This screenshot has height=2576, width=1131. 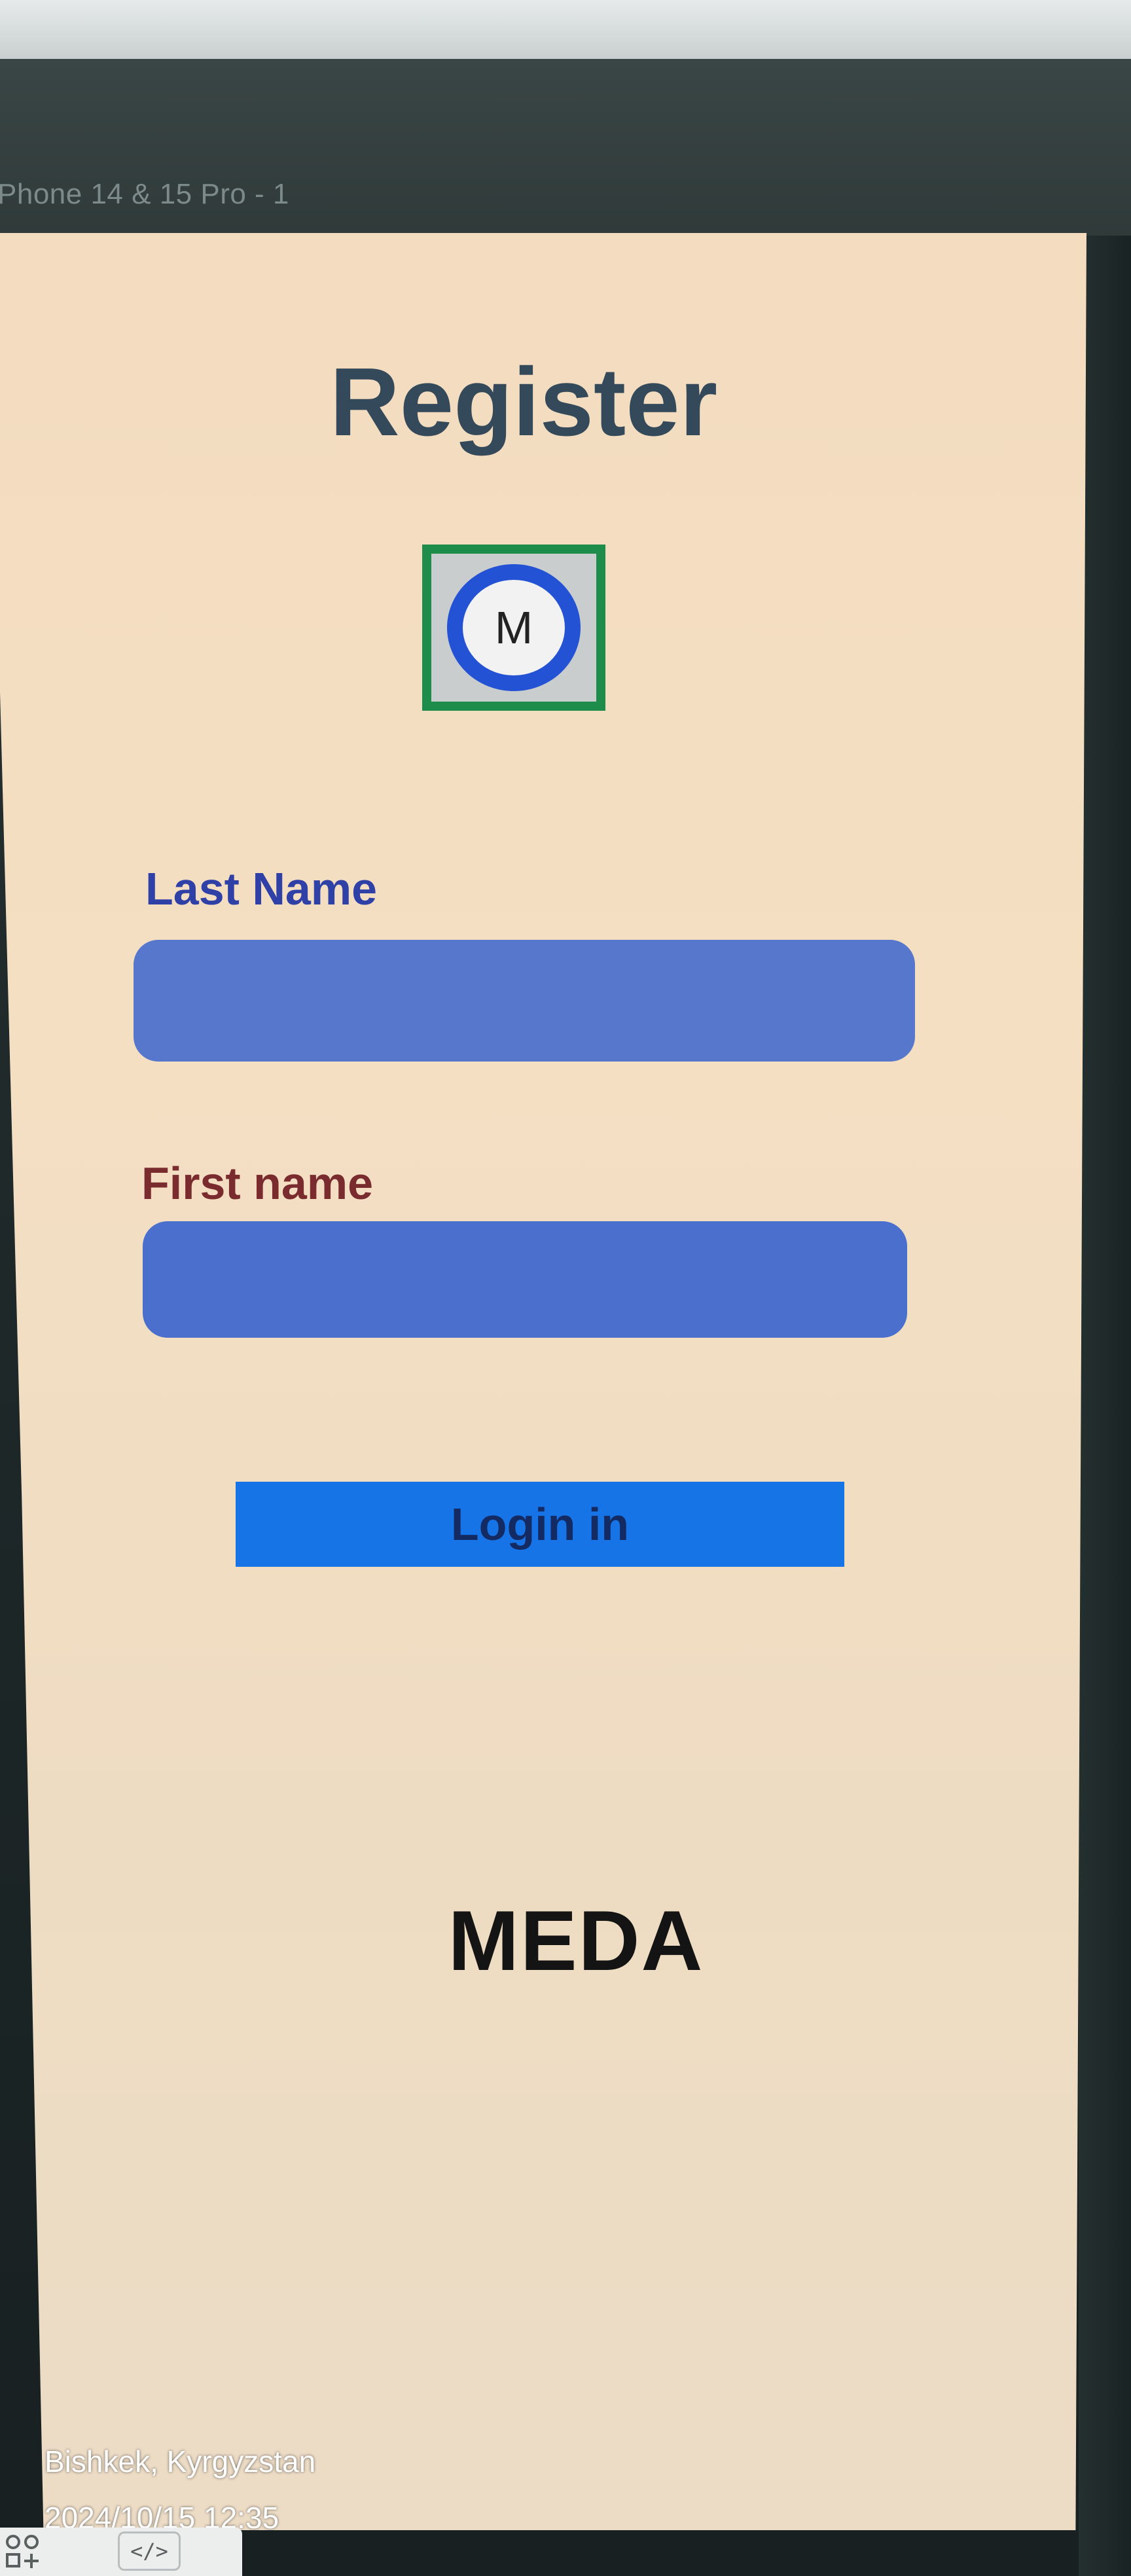 What do you see at coordinates (576, 1940) in the screenshot?
I see `brand-name: MEDA` at bounding box center [576, 1940].